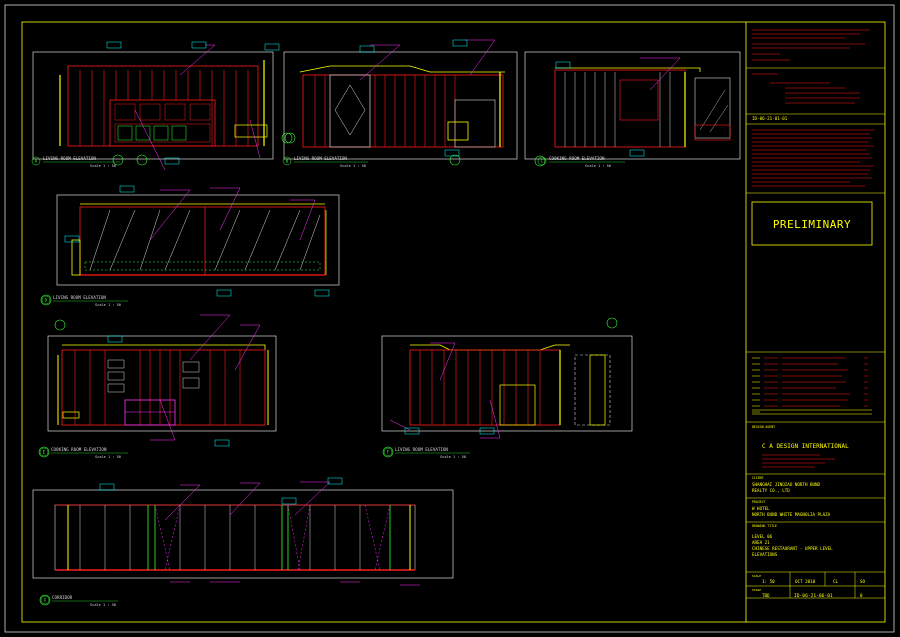 The image size is (900, 637). Describe the element at coordinates (108, 457) in the screenshot. I see `title-e-scale: Scale 1 : 50` at that location.